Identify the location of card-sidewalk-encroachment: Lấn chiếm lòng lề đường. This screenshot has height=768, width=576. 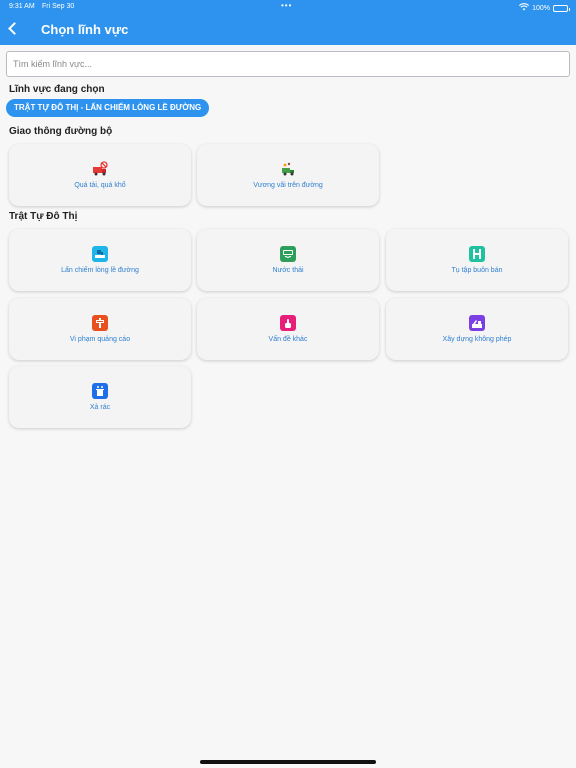
(100, 260).